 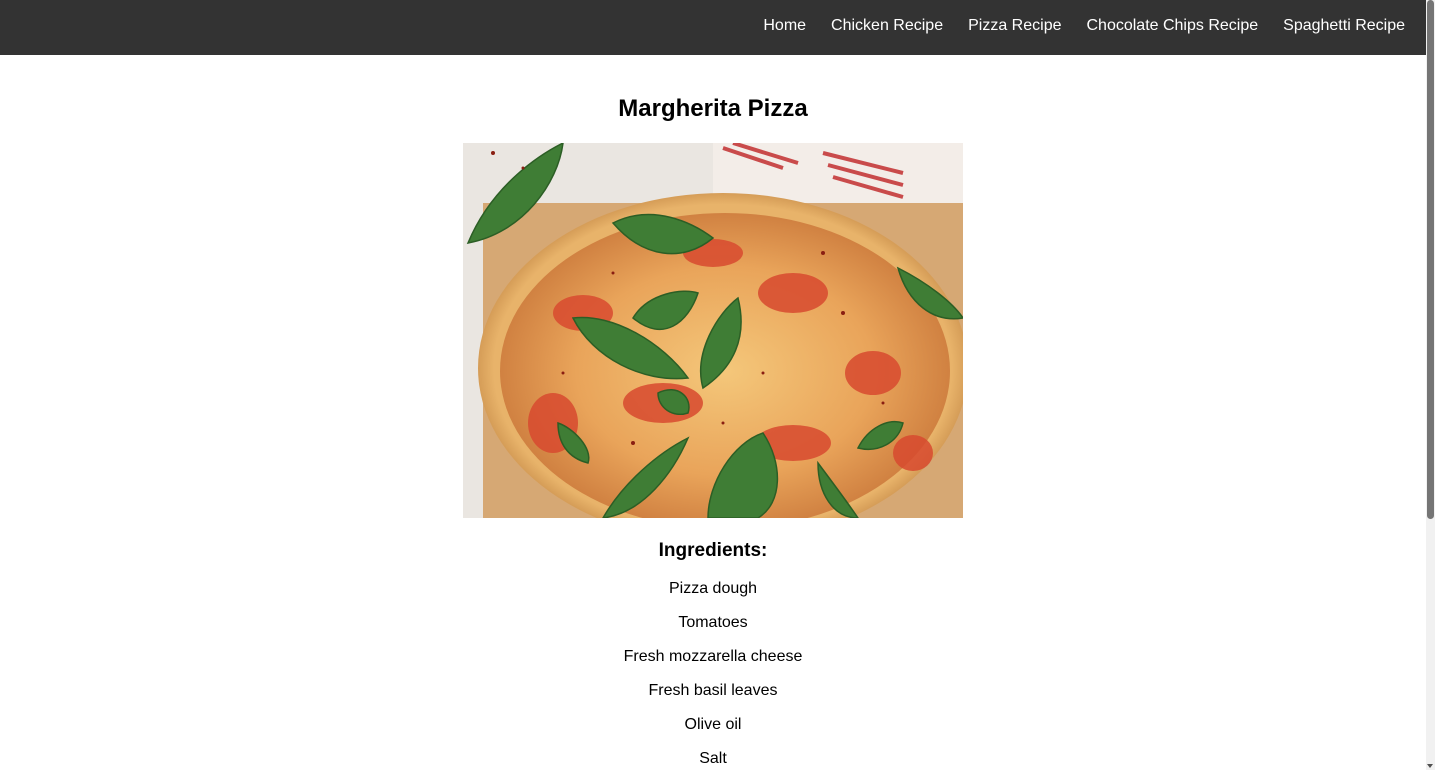 I want to click on nav-link-home: Home, so click(x=784, y=26).